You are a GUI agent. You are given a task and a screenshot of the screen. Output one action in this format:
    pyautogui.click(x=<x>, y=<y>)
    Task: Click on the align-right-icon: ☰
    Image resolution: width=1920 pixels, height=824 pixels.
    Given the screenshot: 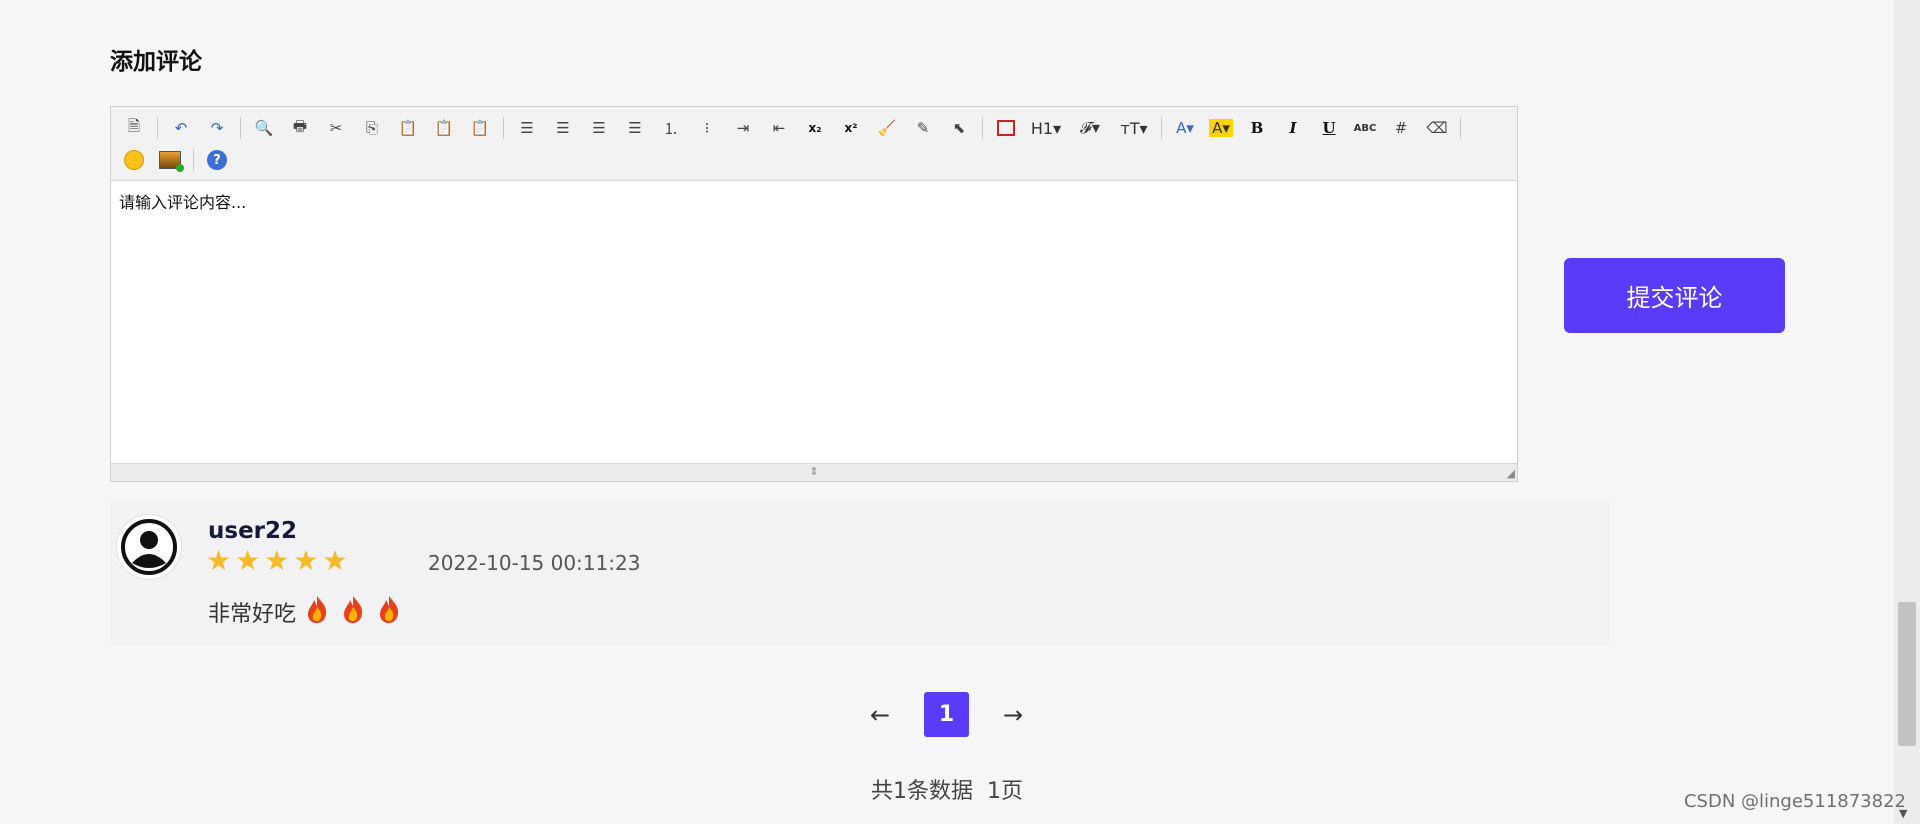 What is the action you would take?
    pyautogui.click(x=599, y=128)
    